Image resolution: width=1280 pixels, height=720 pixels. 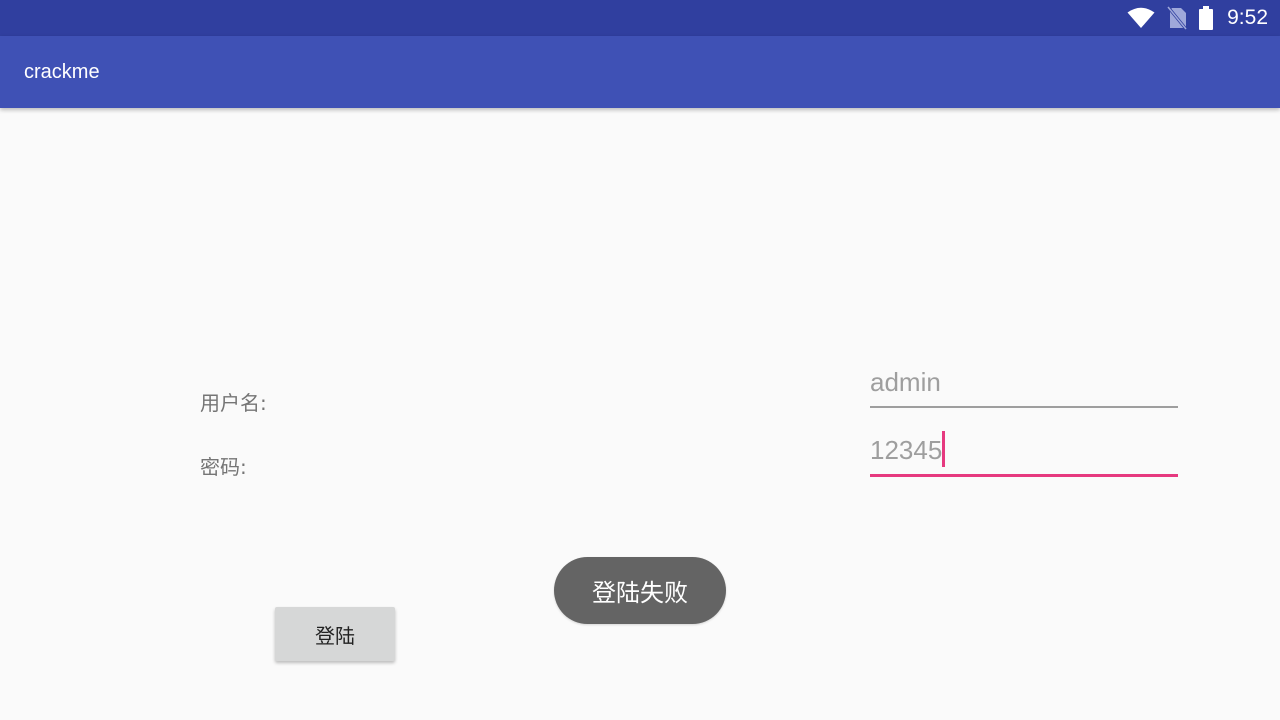 I want to click on username-label: 用户名:, so click(x=233, y=403).